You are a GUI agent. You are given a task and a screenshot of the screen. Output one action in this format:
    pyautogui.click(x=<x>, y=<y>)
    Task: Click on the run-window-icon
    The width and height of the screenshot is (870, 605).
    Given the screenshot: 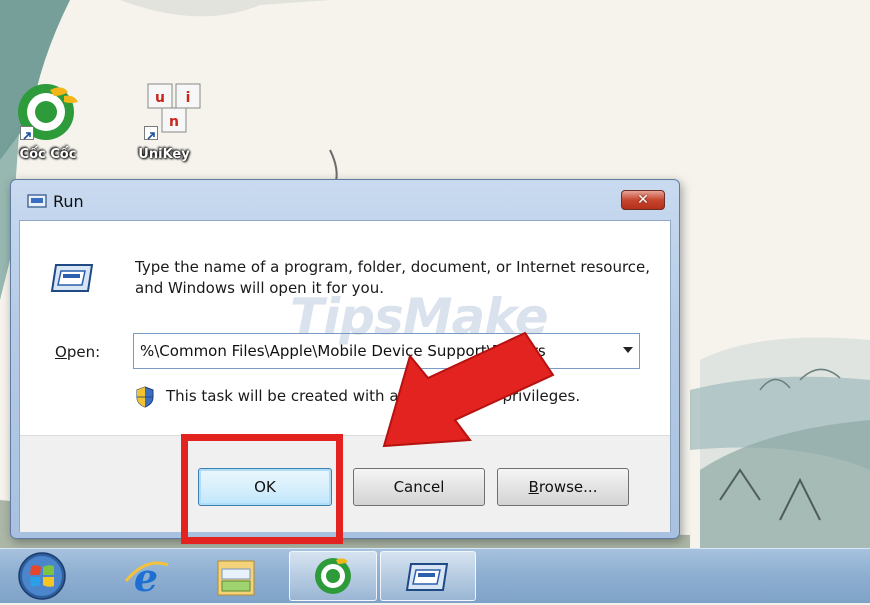 What is the action you would take?
    pyautogui.click(x=427, y=577)
    